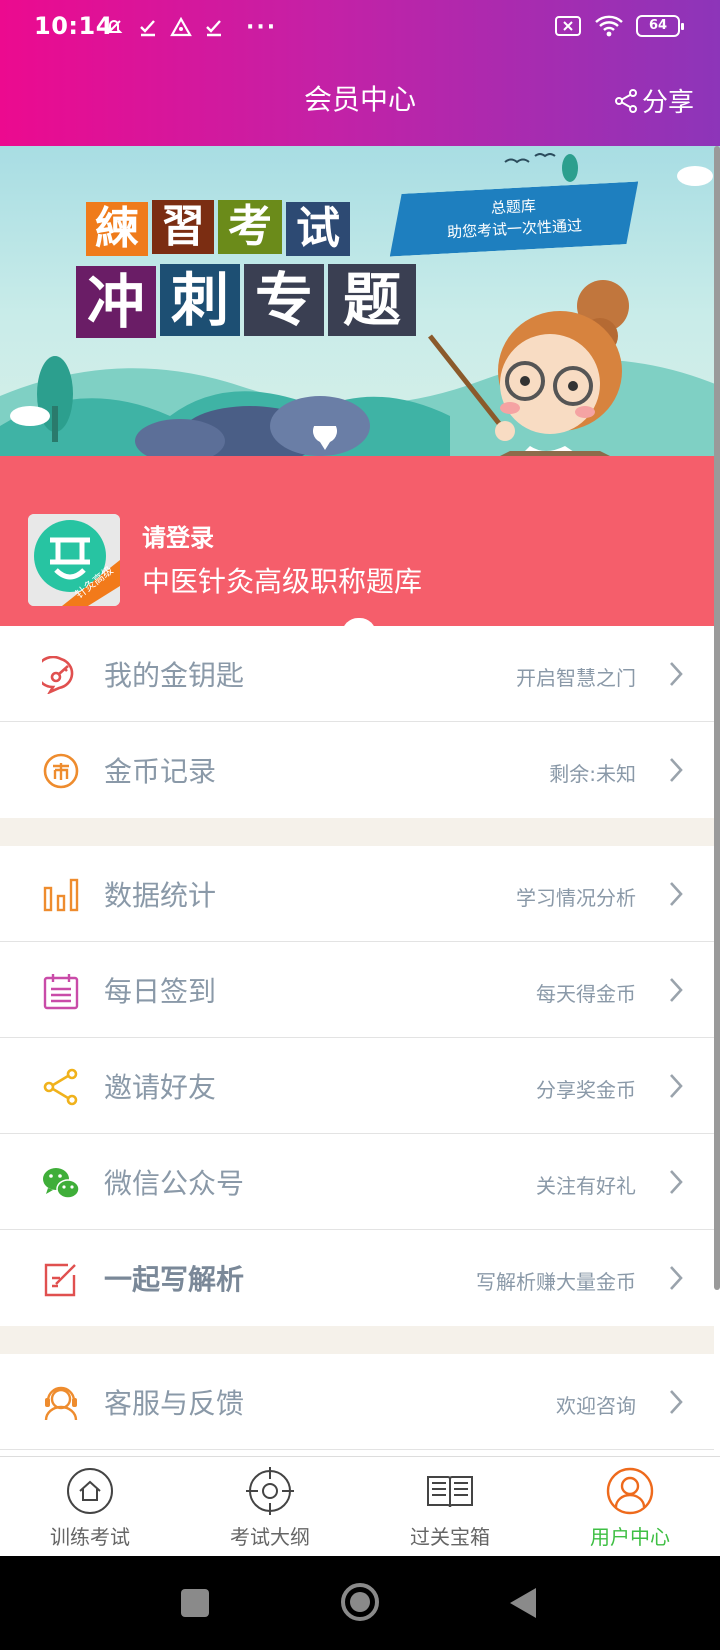  Describe the element at coordinates (586, 994) in the screenshot. I see `menu-item-hint: 每天得金币` at that location.